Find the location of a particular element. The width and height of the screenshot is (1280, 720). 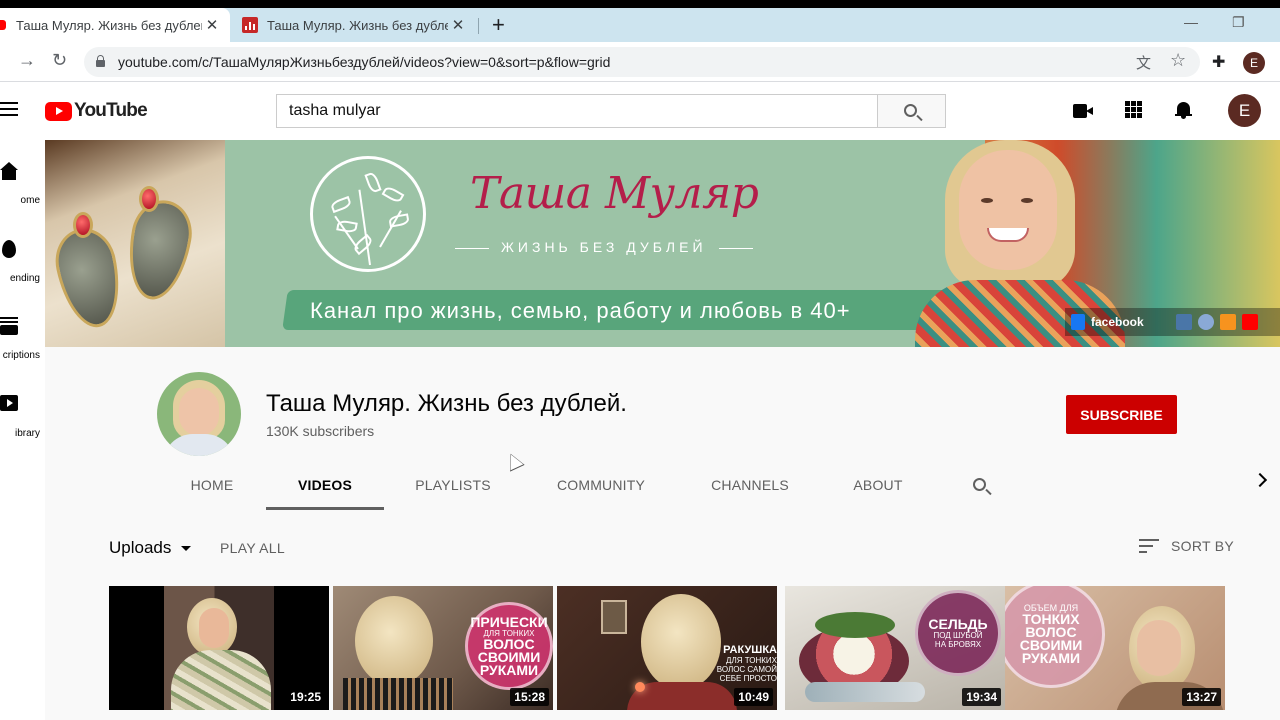

sort-by-button: SORT BY is located at coordinates (1186, 546).